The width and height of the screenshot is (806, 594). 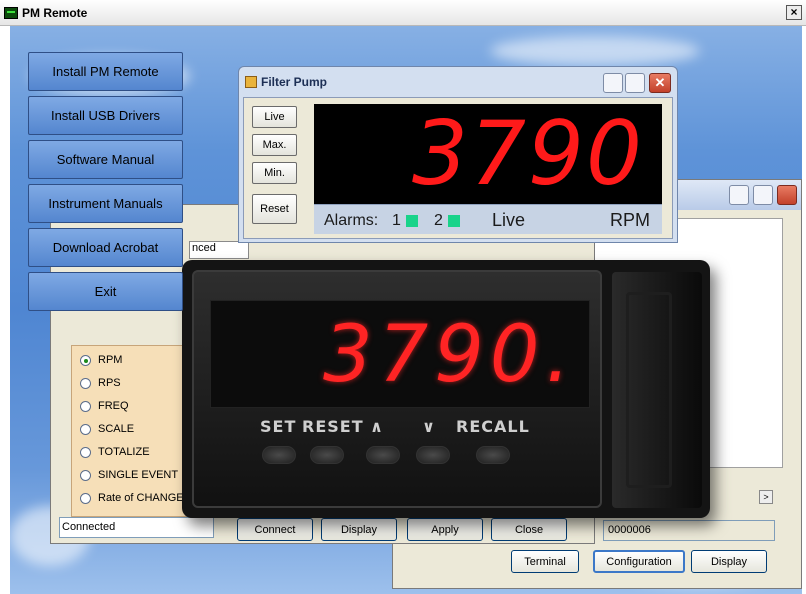 What do you see at coordinates (105, 159) in the screenshot?
I see `software-manual-button: Software Manual` at bounding box center [105, 159].